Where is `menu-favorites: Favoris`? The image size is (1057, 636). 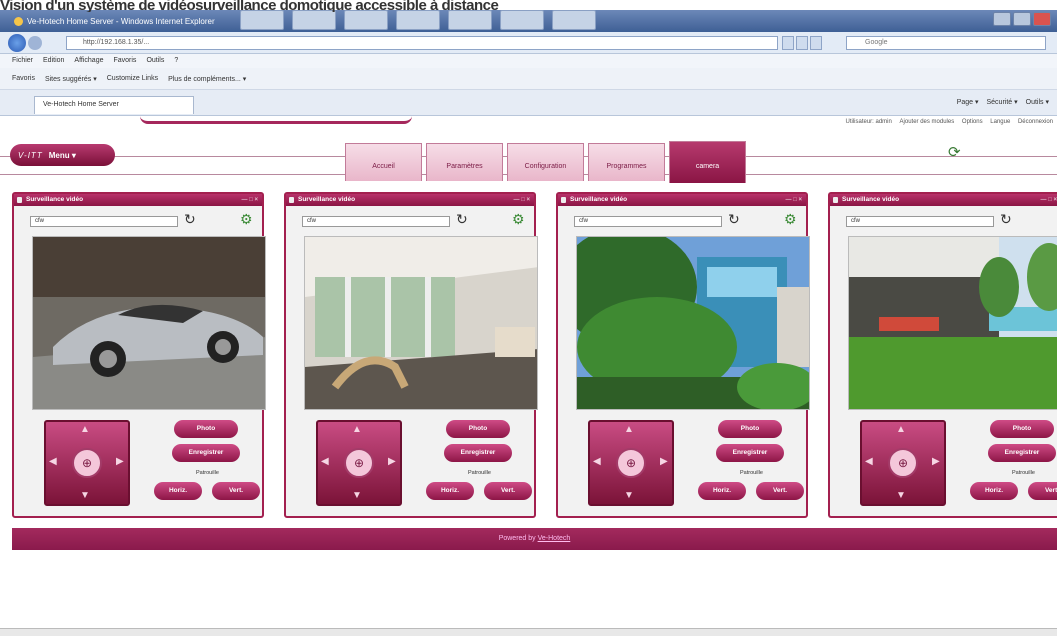
menu-favorites: Favoris is located at coordinates (124, 61).